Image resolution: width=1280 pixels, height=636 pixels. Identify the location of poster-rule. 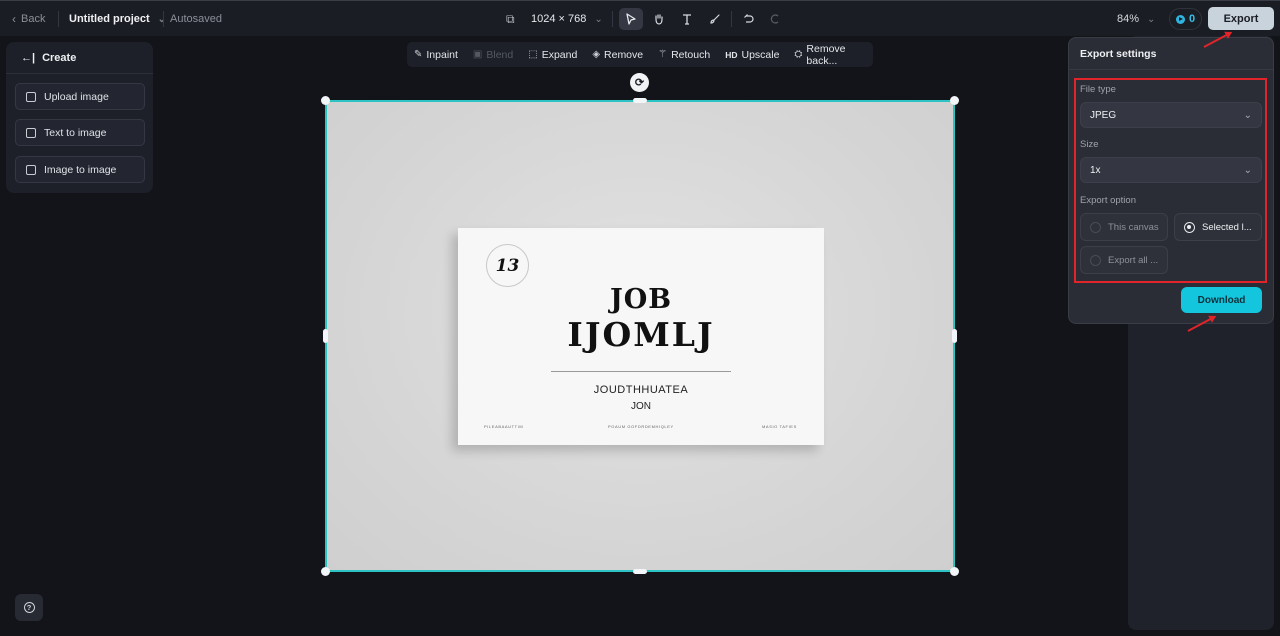
(641, 371).